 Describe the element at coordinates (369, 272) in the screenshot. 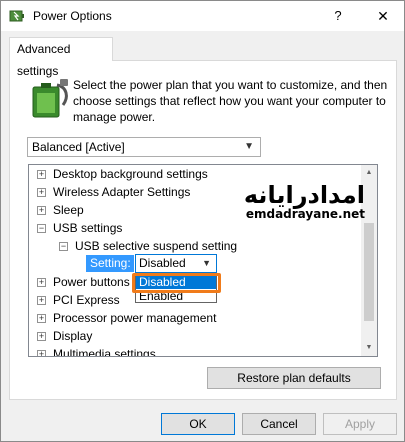

I see `scrollbar-thumb` at that location.